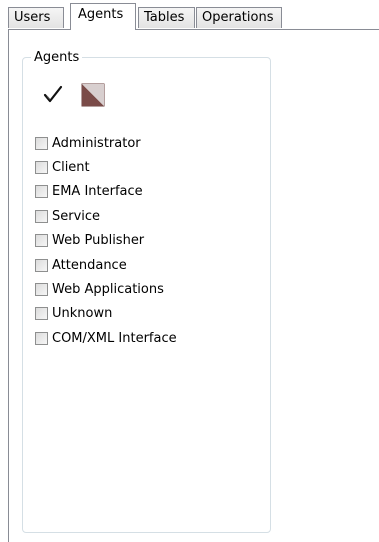 The width and height of the screenshot is (379, 542). I want to click on checkbox-administrator, so click(41, 143).